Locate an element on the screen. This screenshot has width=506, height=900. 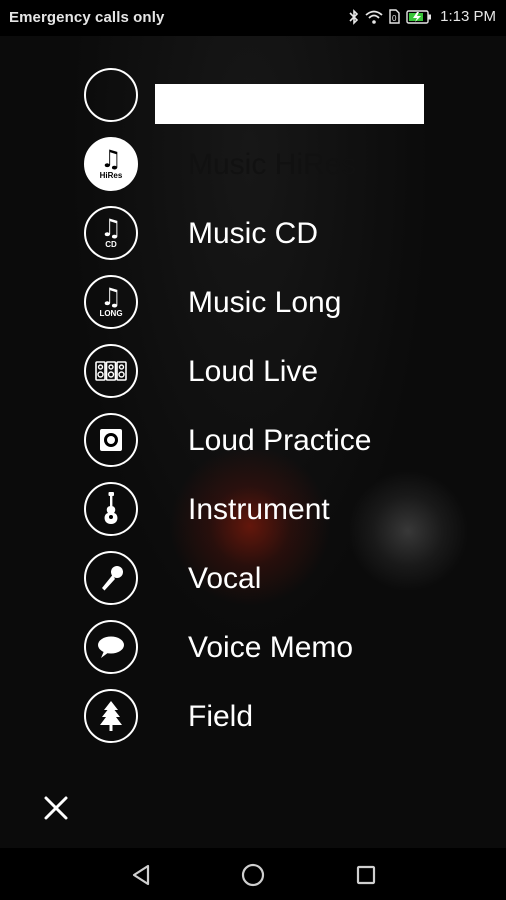
clock: 1:13 PM is located at coordinates (468, 16).